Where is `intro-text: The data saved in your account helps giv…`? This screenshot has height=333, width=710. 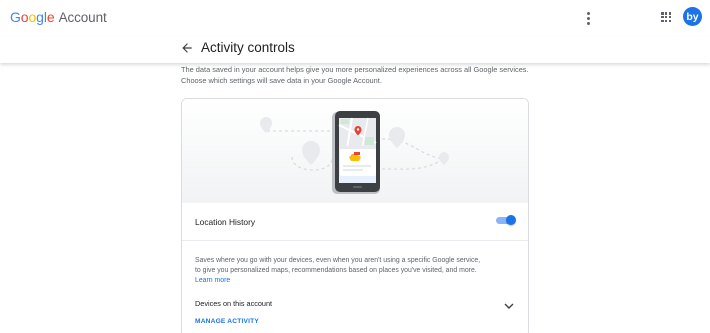 intro-text: The data saved in your account helps giv… is located at coordinates (355, 75).